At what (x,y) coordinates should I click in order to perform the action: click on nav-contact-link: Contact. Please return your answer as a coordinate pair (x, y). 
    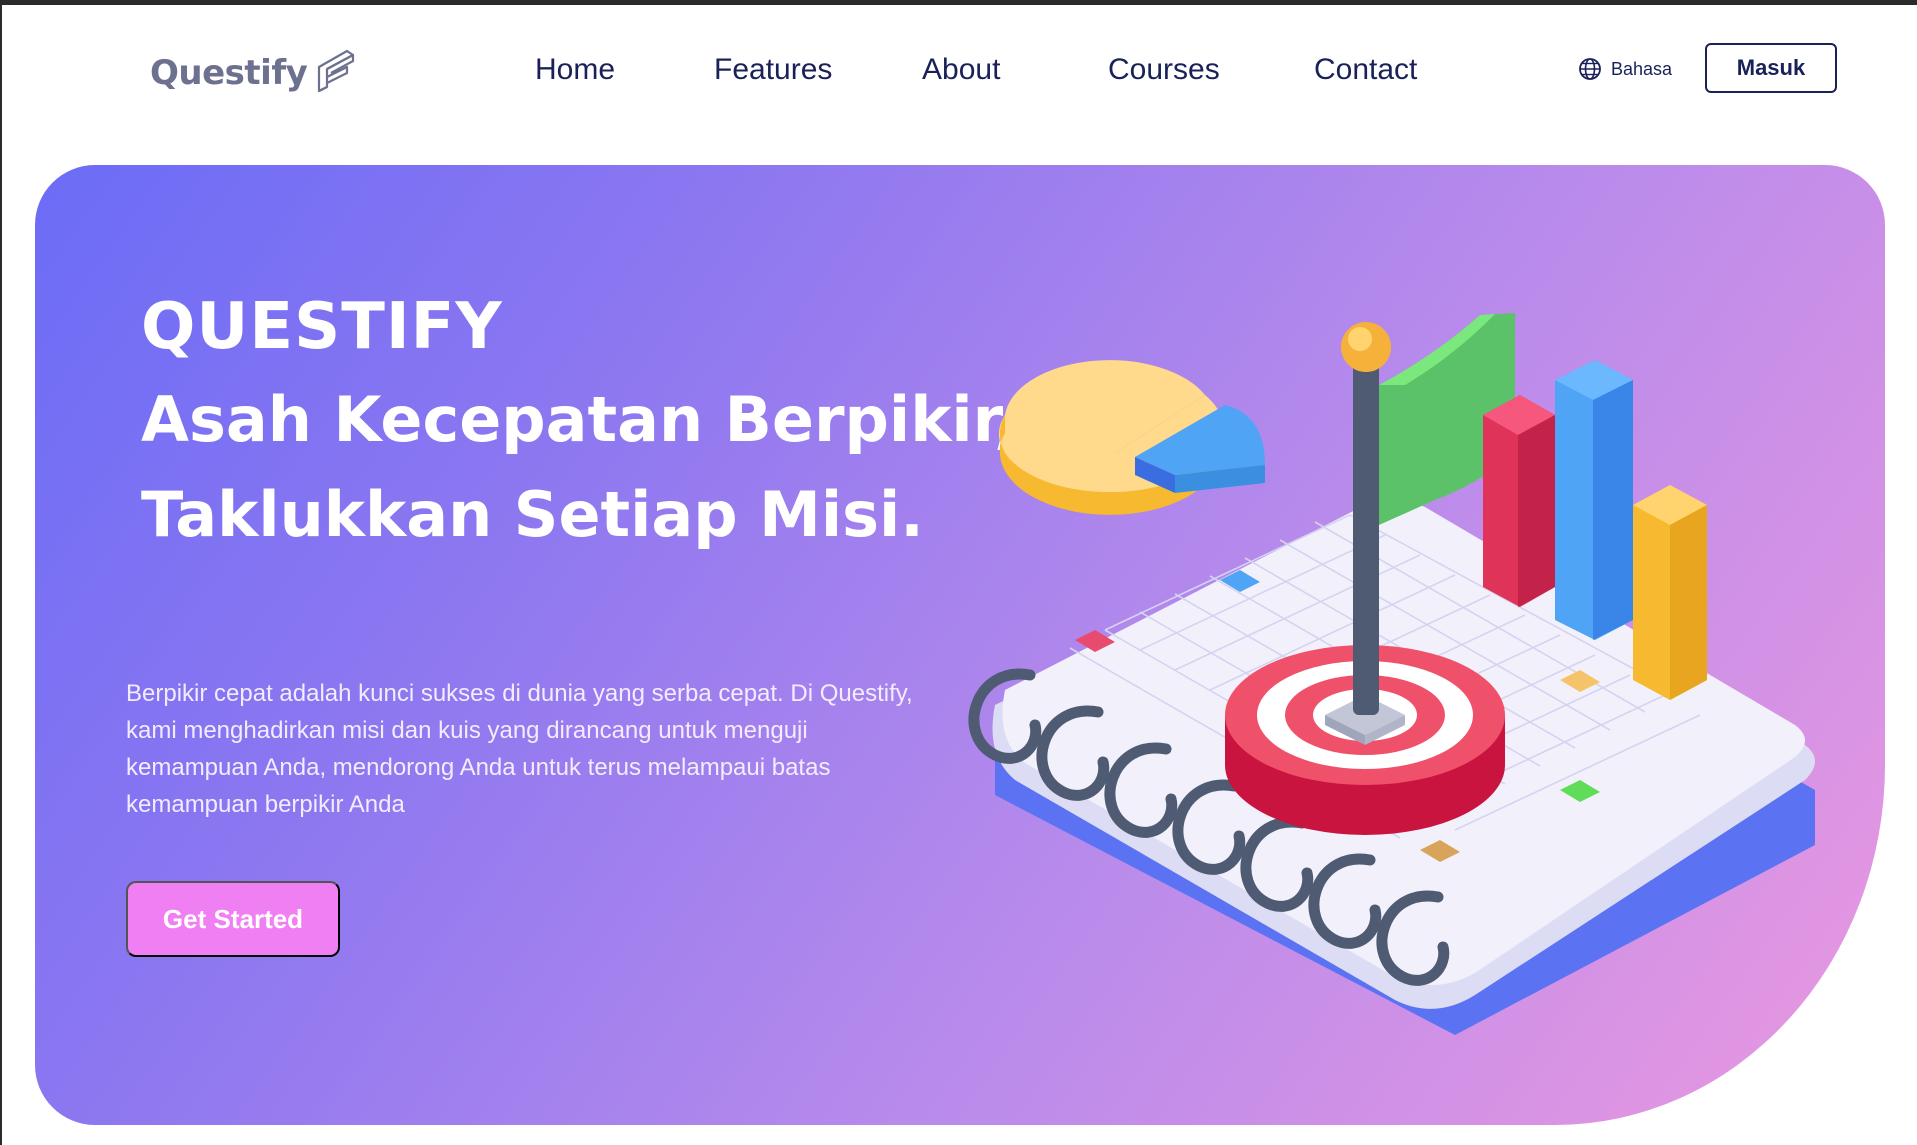
    Looking at the image, I should click on (1365, 70).